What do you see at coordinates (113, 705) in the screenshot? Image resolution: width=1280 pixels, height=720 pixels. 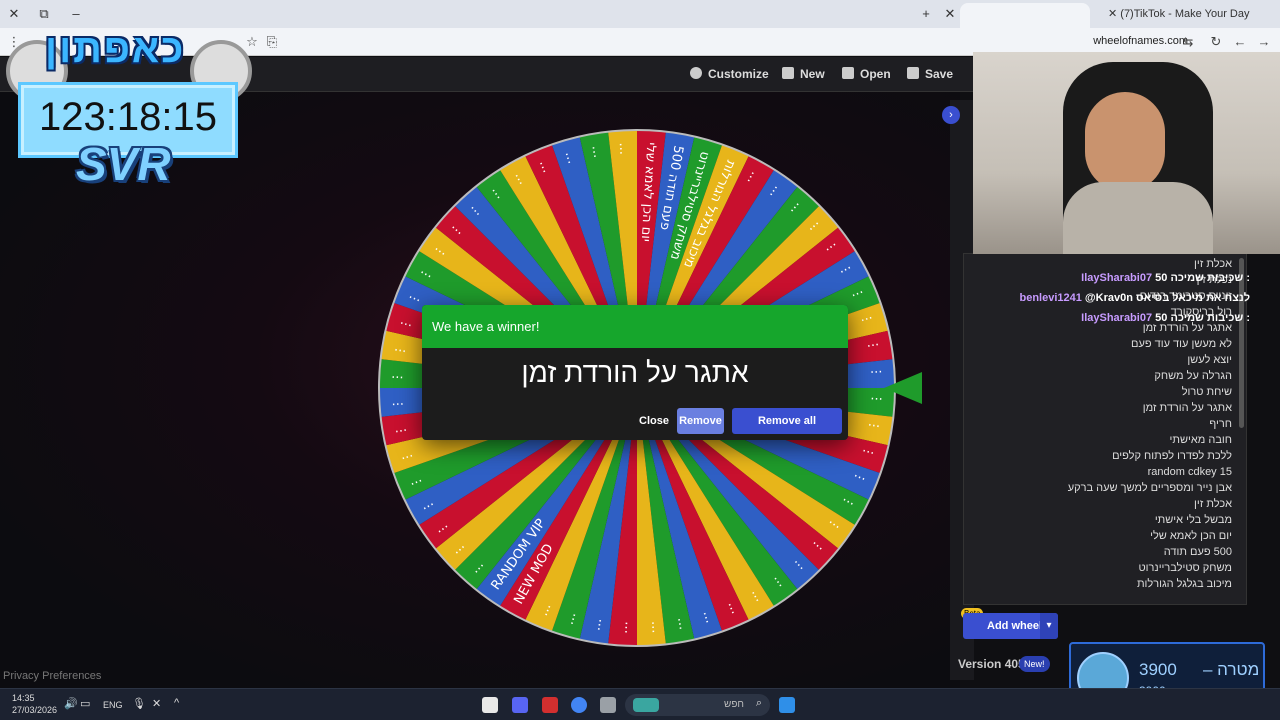 I see `language-indicator: ENG` at bounding box center [113, 705].